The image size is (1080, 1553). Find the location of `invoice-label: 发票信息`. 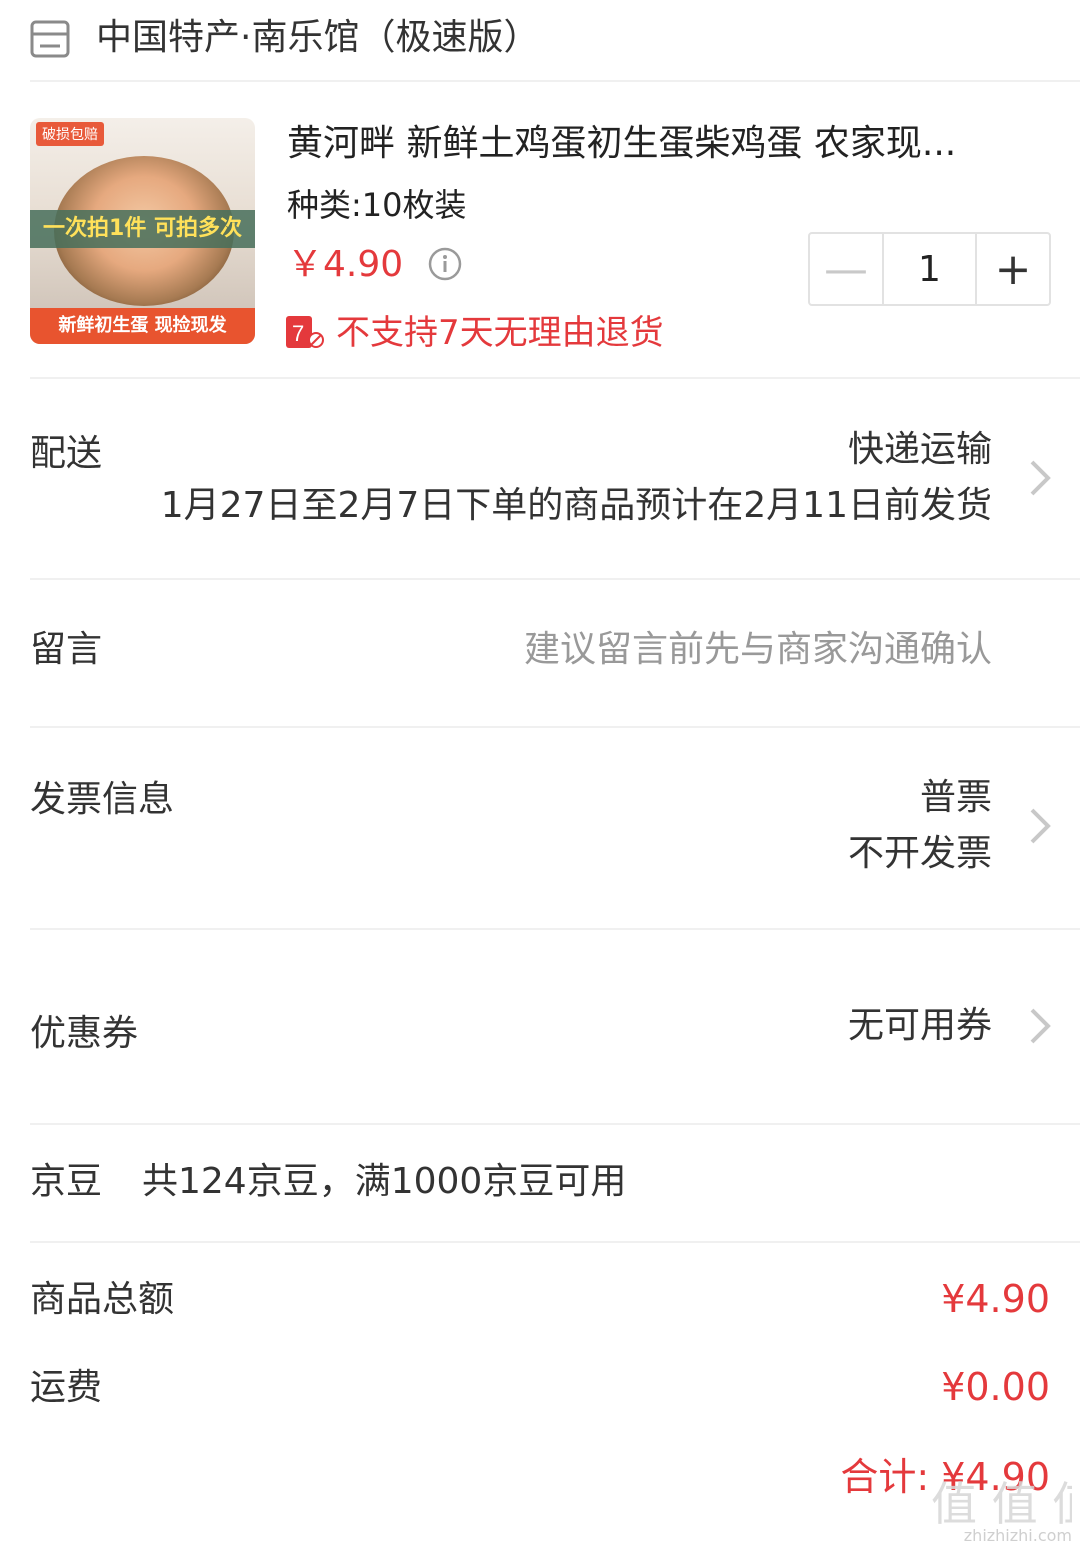

invoice-label: 发票信息 is located at coordinates (102, 799).